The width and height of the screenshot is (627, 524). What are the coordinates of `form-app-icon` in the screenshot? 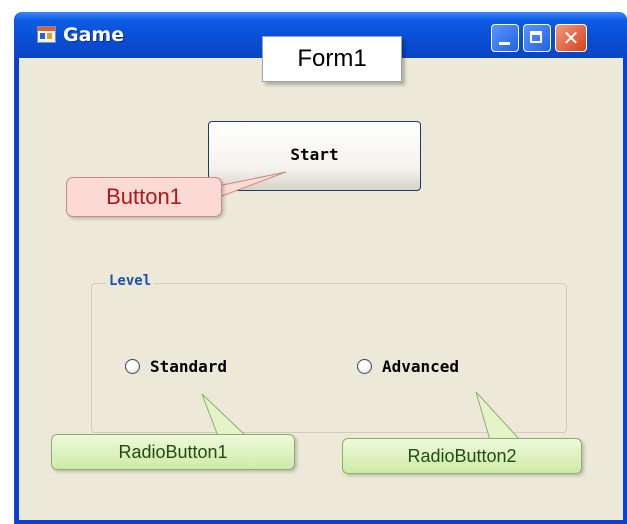 It's located at (46, 34).